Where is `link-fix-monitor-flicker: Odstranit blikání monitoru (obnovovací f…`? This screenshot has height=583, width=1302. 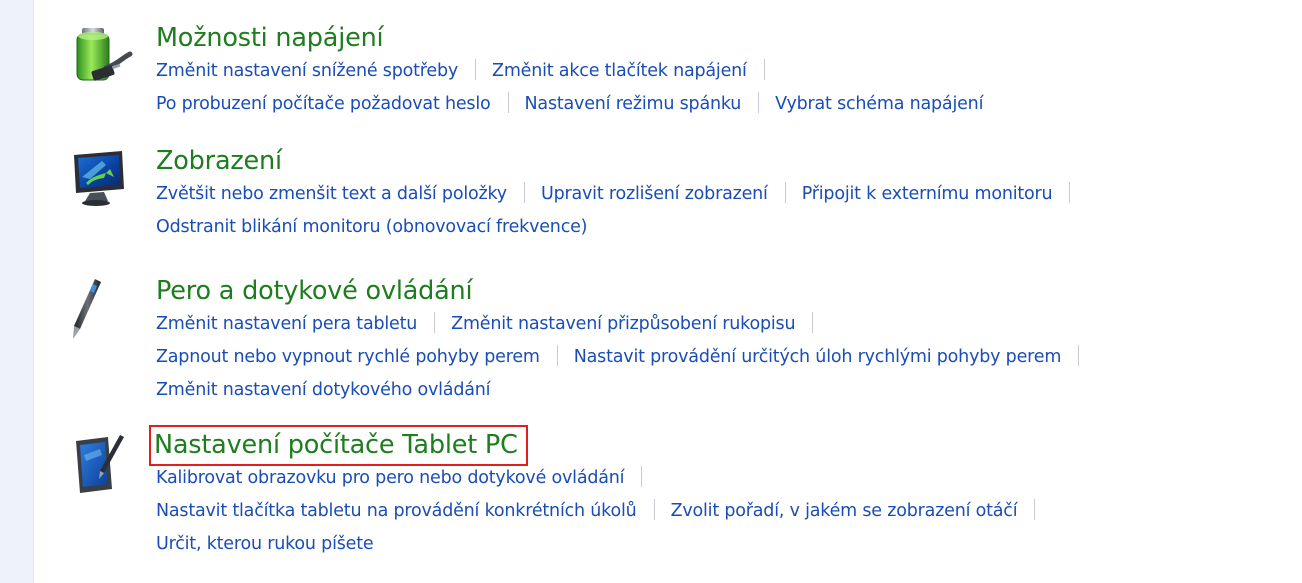 link-fix-monitor-flicker: Odstranit blikání monitoru (obnovovací f… is located at coordinates (372, 227).